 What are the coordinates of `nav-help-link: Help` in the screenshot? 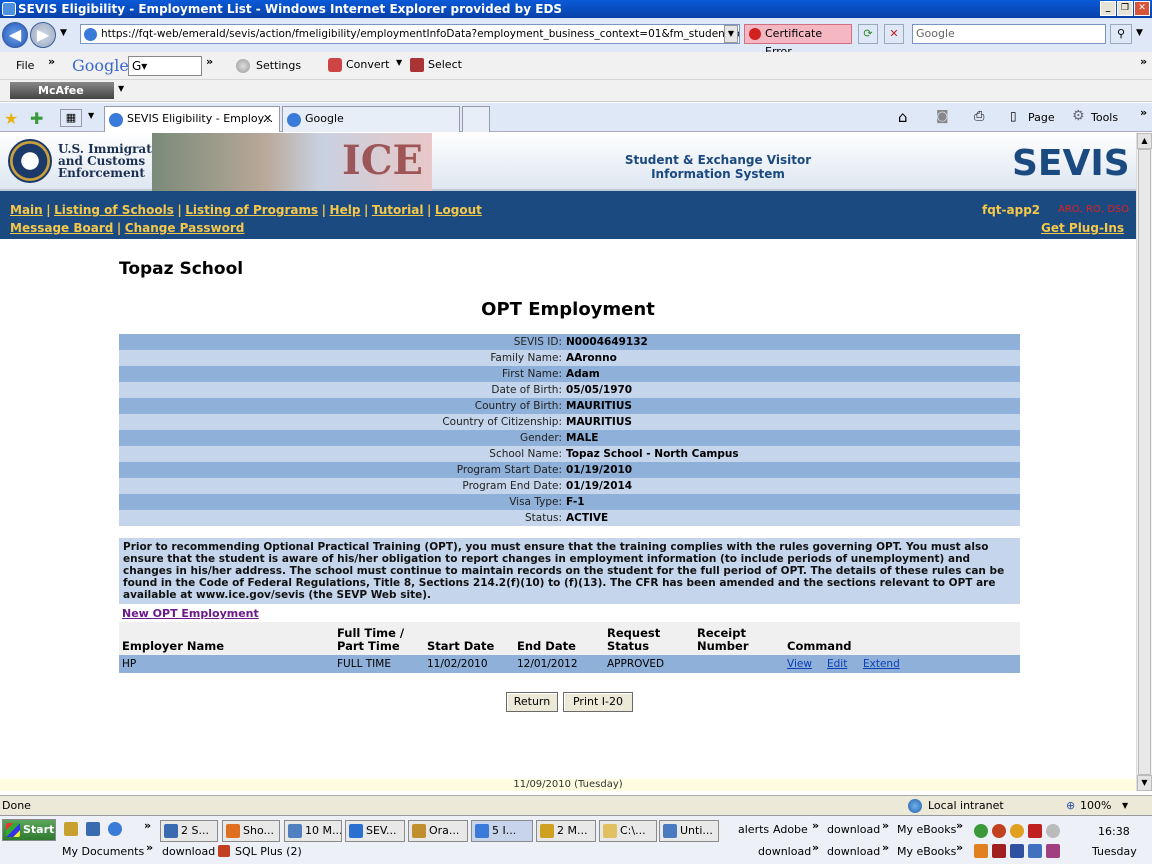 It's located at (345, 210).